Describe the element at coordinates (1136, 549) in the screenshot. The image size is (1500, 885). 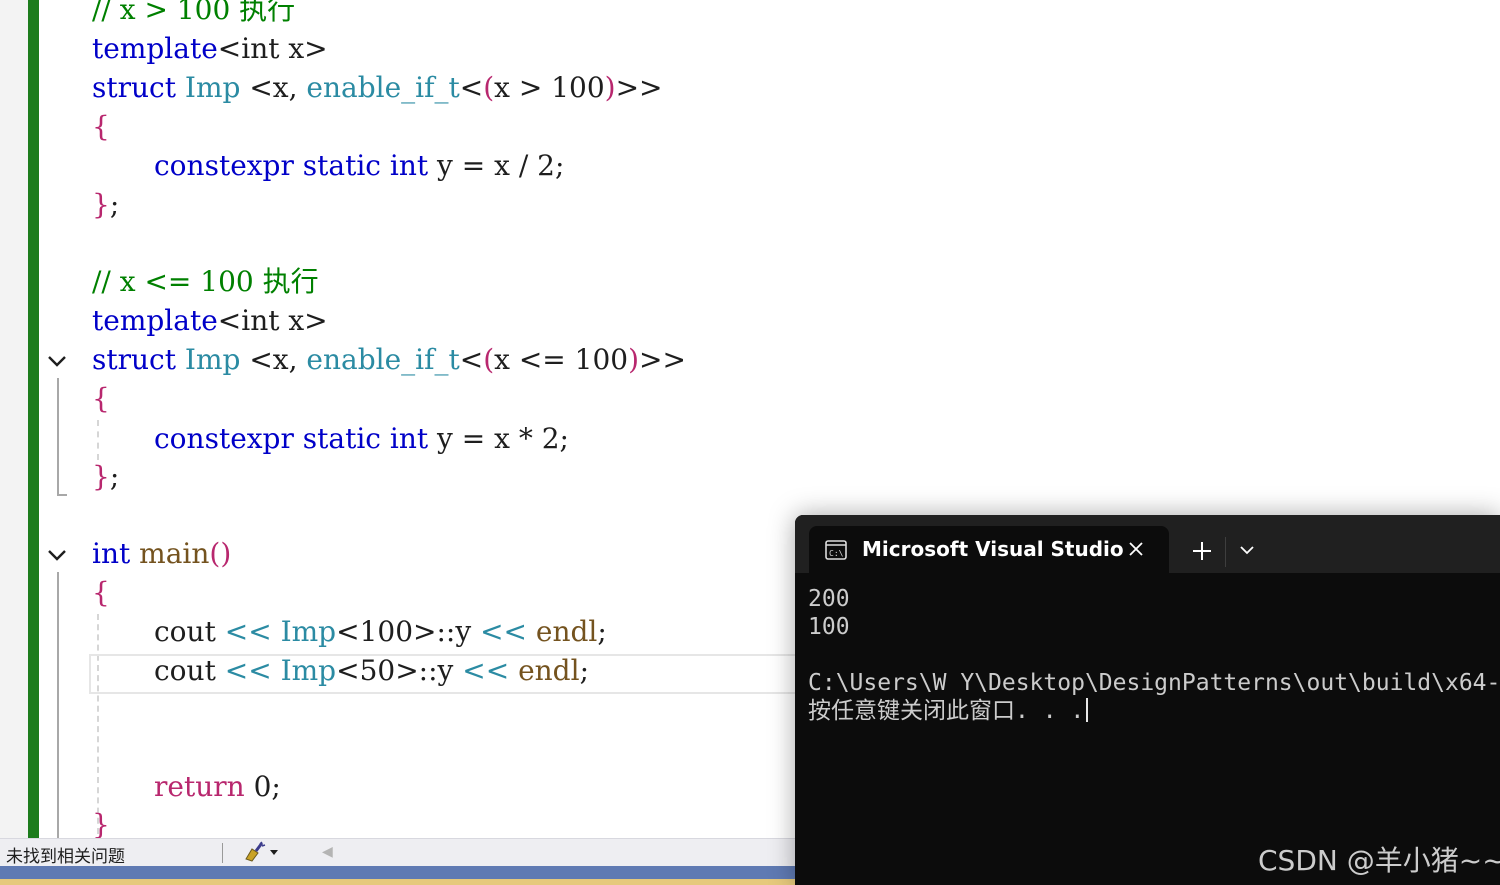
I see `close-icon` at that location.